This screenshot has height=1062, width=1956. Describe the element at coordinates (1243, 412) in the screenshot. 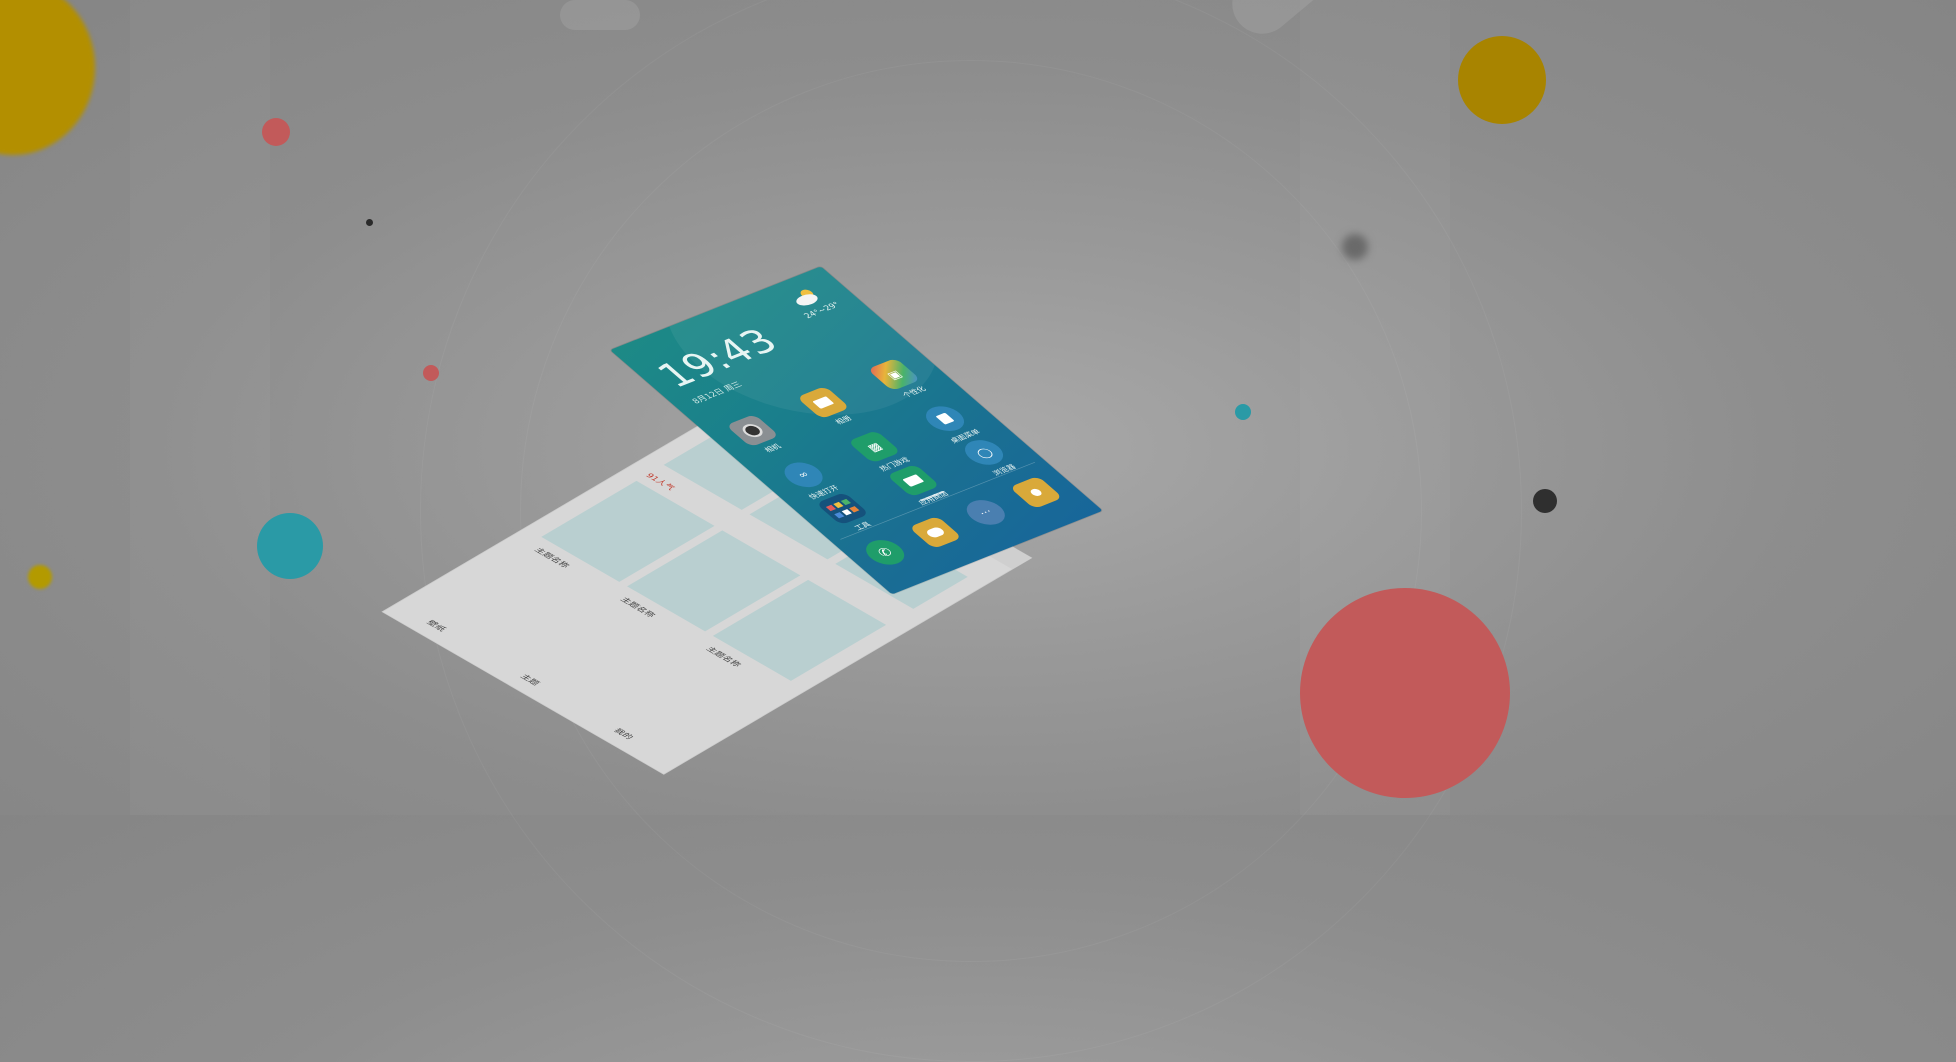

I see `teal-dot-small` at that location.